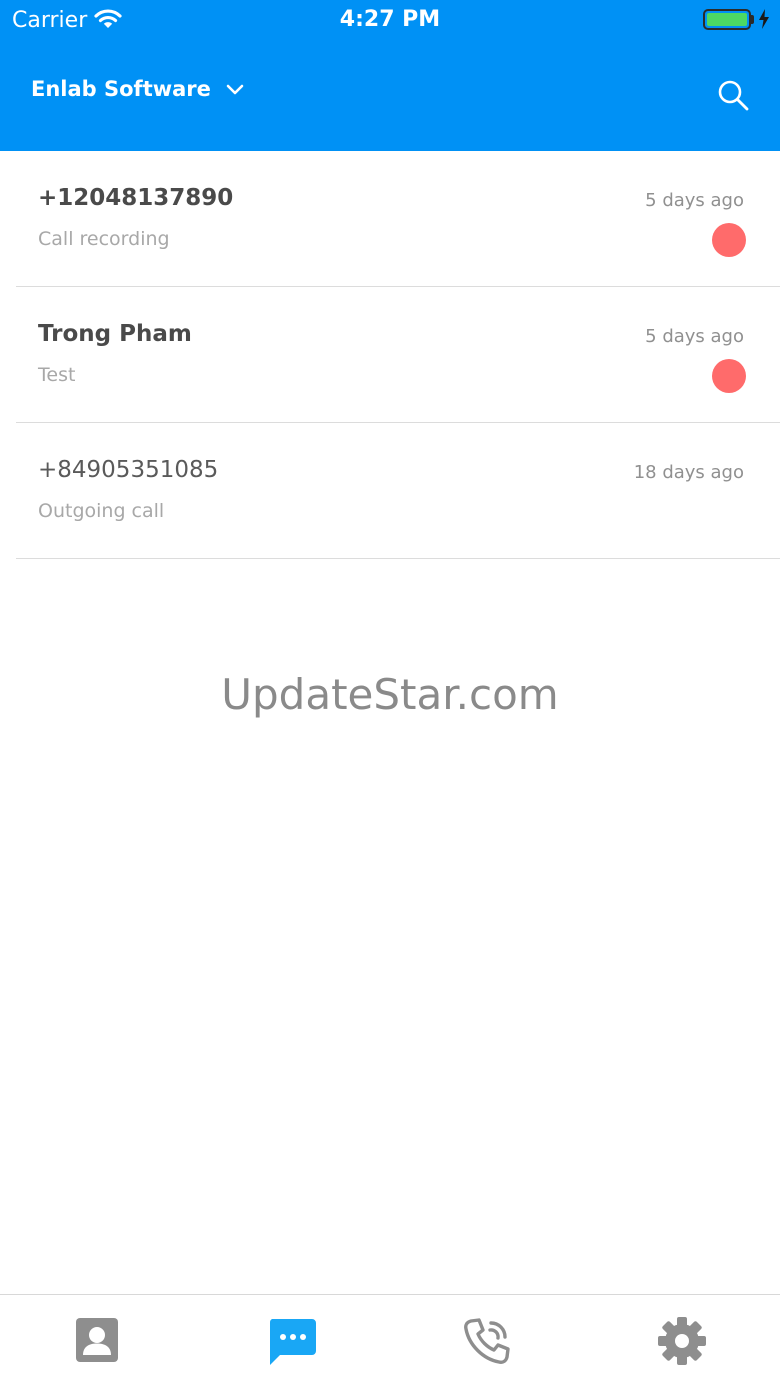 This screenshot has height=1387, width=780. I want to click on conversation-subtitle: Outgoing call, so click(101, 511).